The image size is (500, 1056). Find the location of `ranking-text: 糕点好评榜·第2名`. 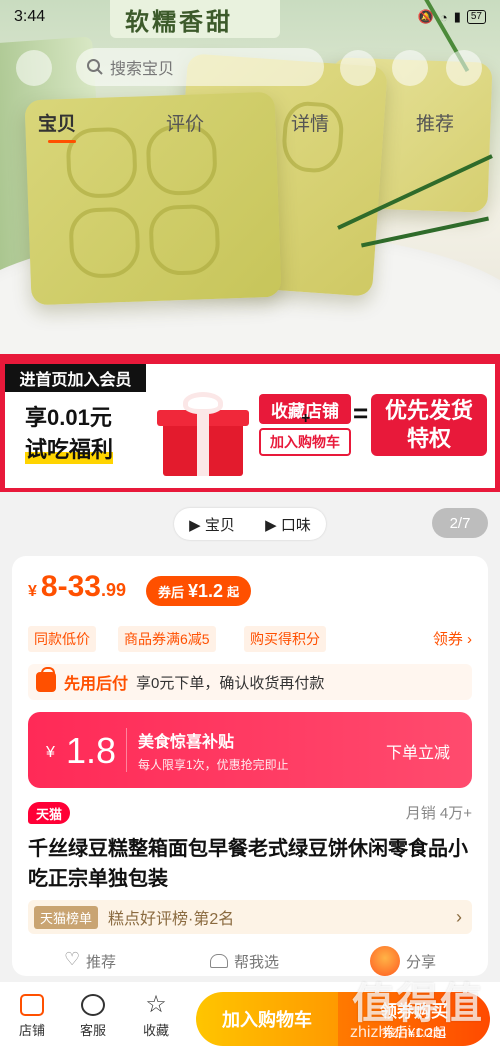

ranking-text: 糕点好评榜·第2名 is located at coordinates (171, 919).